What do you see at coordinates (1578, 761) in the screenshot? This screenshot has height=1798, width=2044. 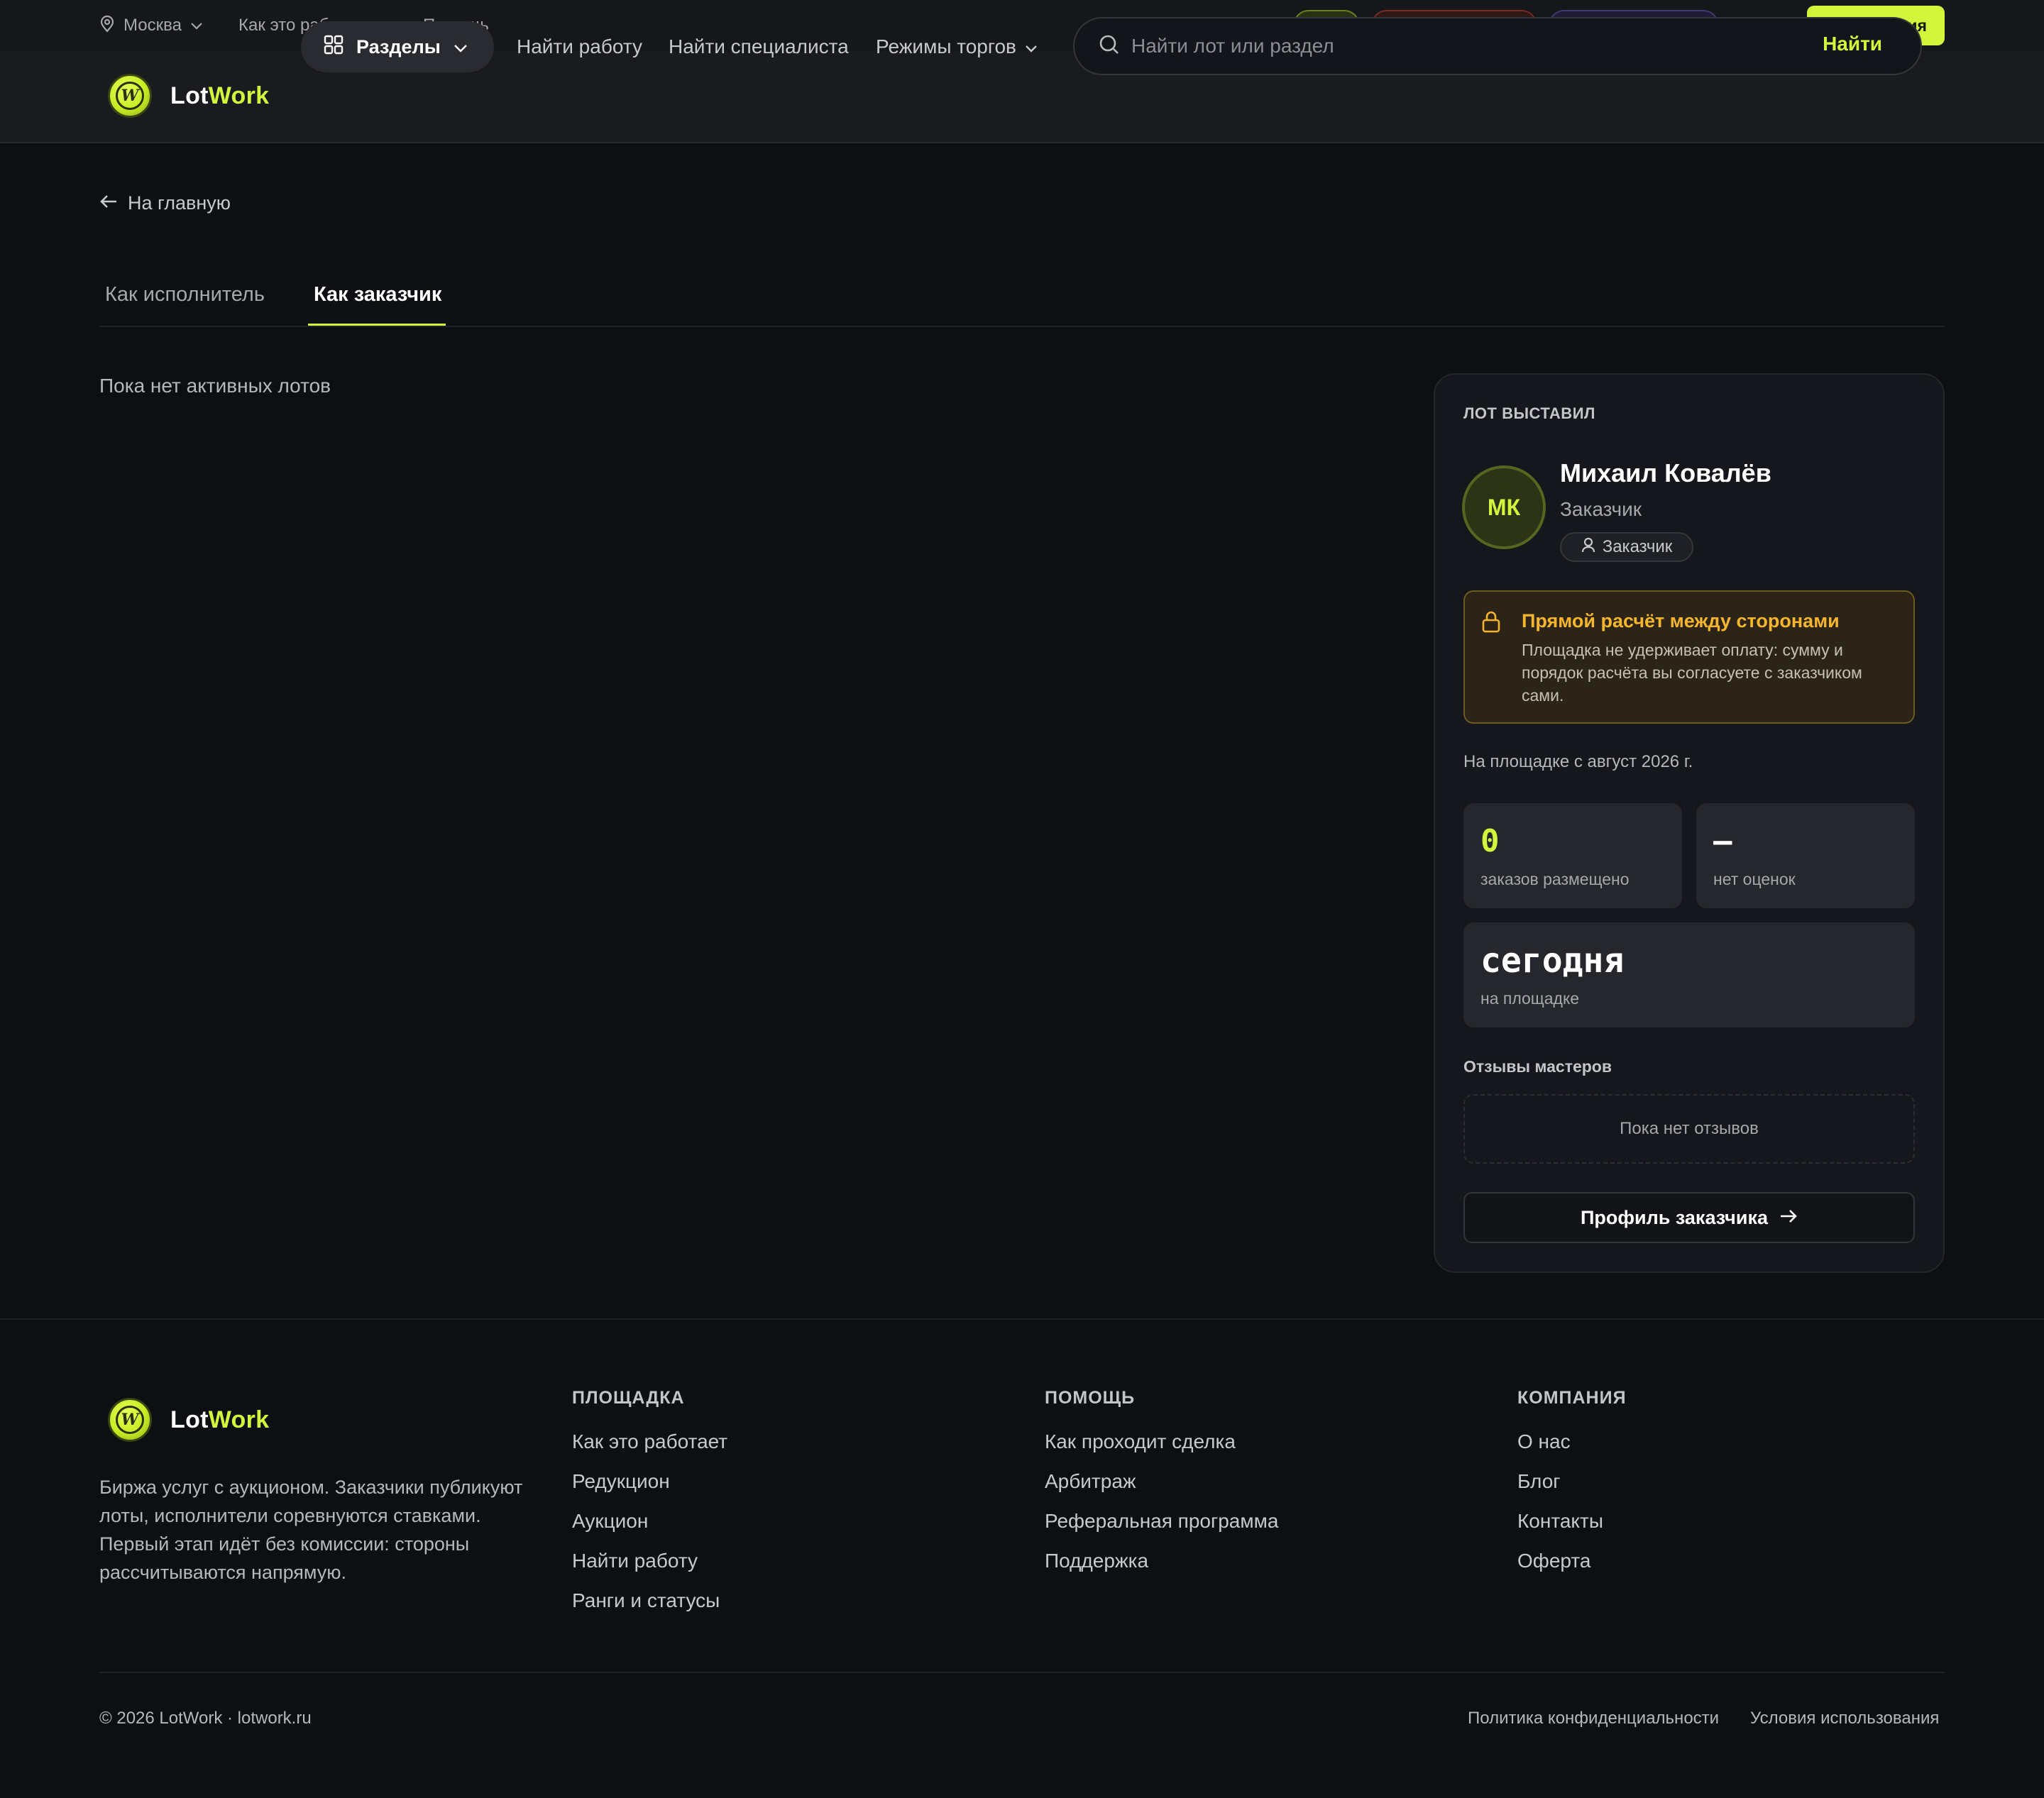 I see `member-since: На площадке с август 2026 г.` at bounding box center [1578, 761].